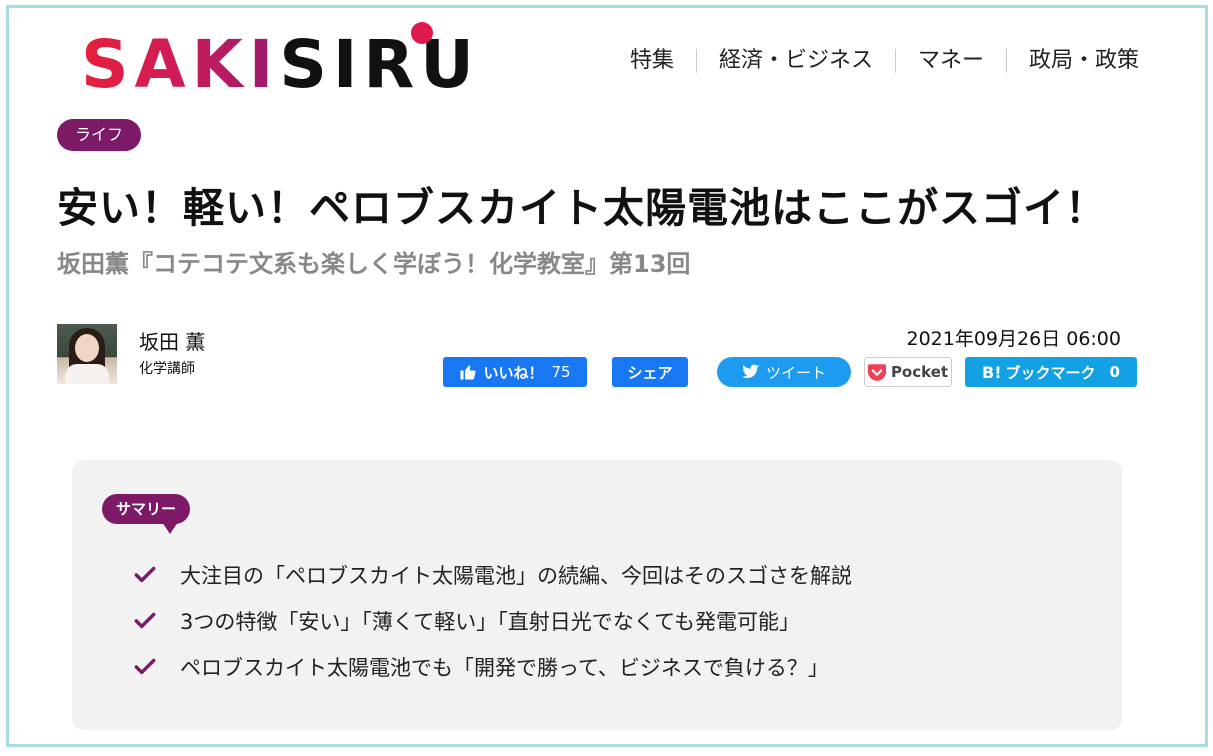 Image resolution: width=1213 pixels, height=756 pixels. What do you see at coordinates (796, 61) in the screenshot?
I see `nav-item-economy: 経済・ビジネス` at bounding box center [796, 61].